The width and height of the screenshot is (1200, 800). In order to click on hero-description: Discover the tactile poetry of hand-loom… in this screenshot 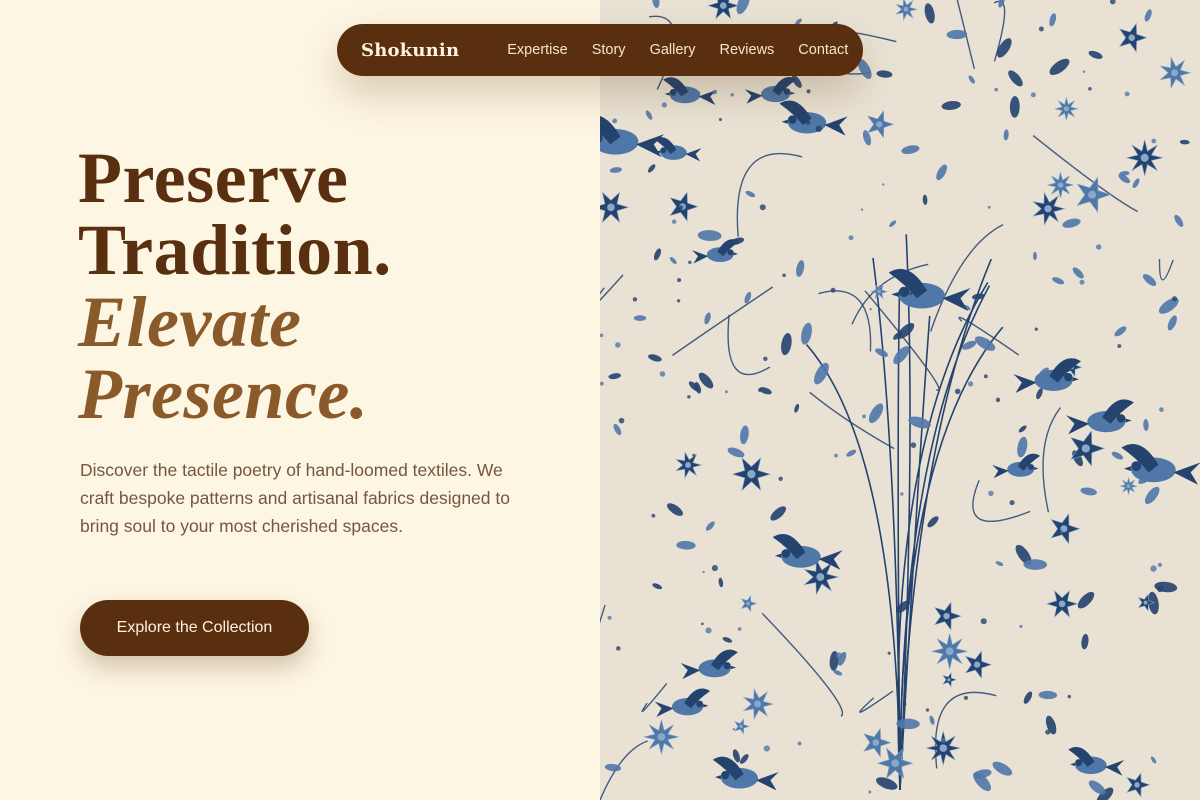, I will do `click(295, 498)`.